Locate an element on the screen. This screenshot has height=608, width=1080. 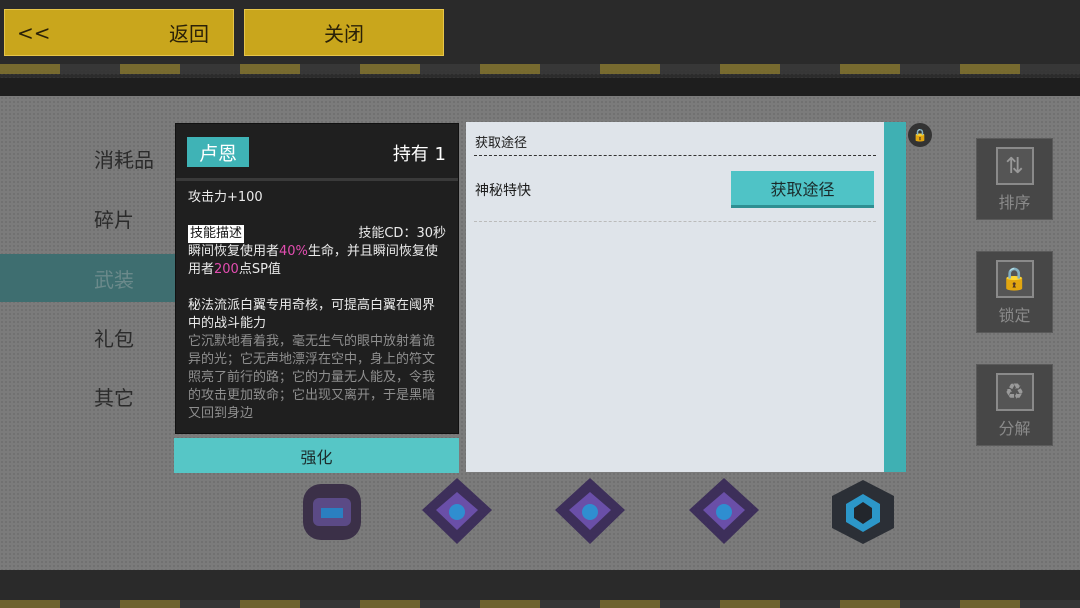
attack-stat: 攻击力+100 is located at coordinates (225, 197).